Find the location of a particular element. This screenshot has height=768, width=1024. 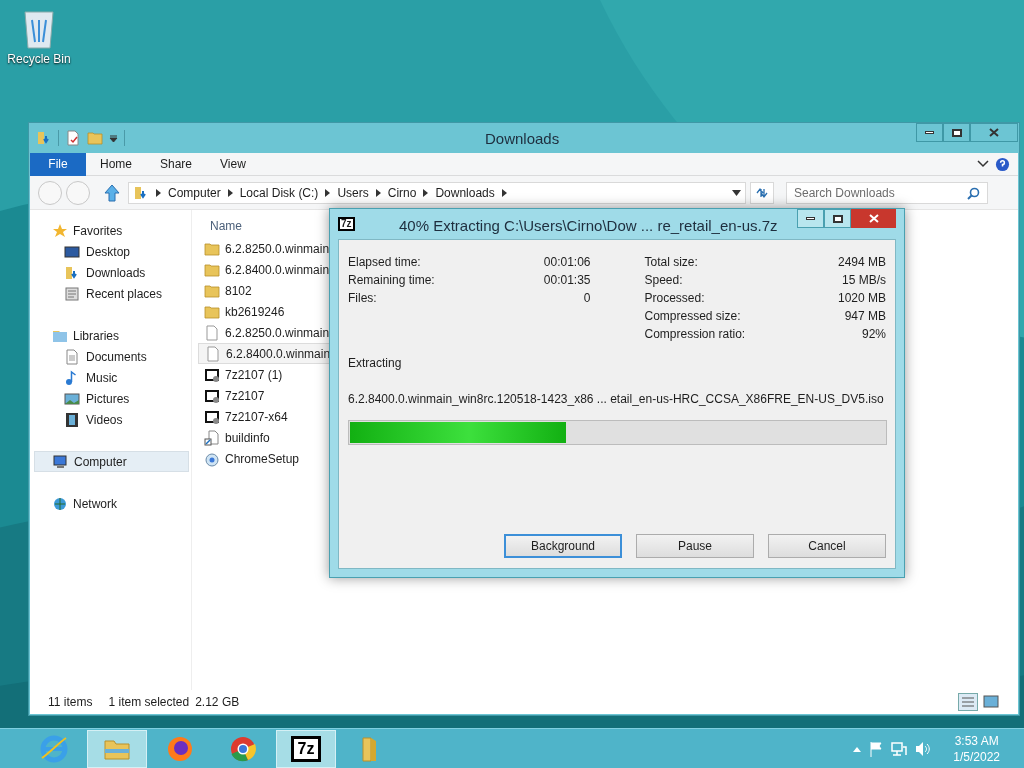

refresh-button is located at coordinates (762, 192).